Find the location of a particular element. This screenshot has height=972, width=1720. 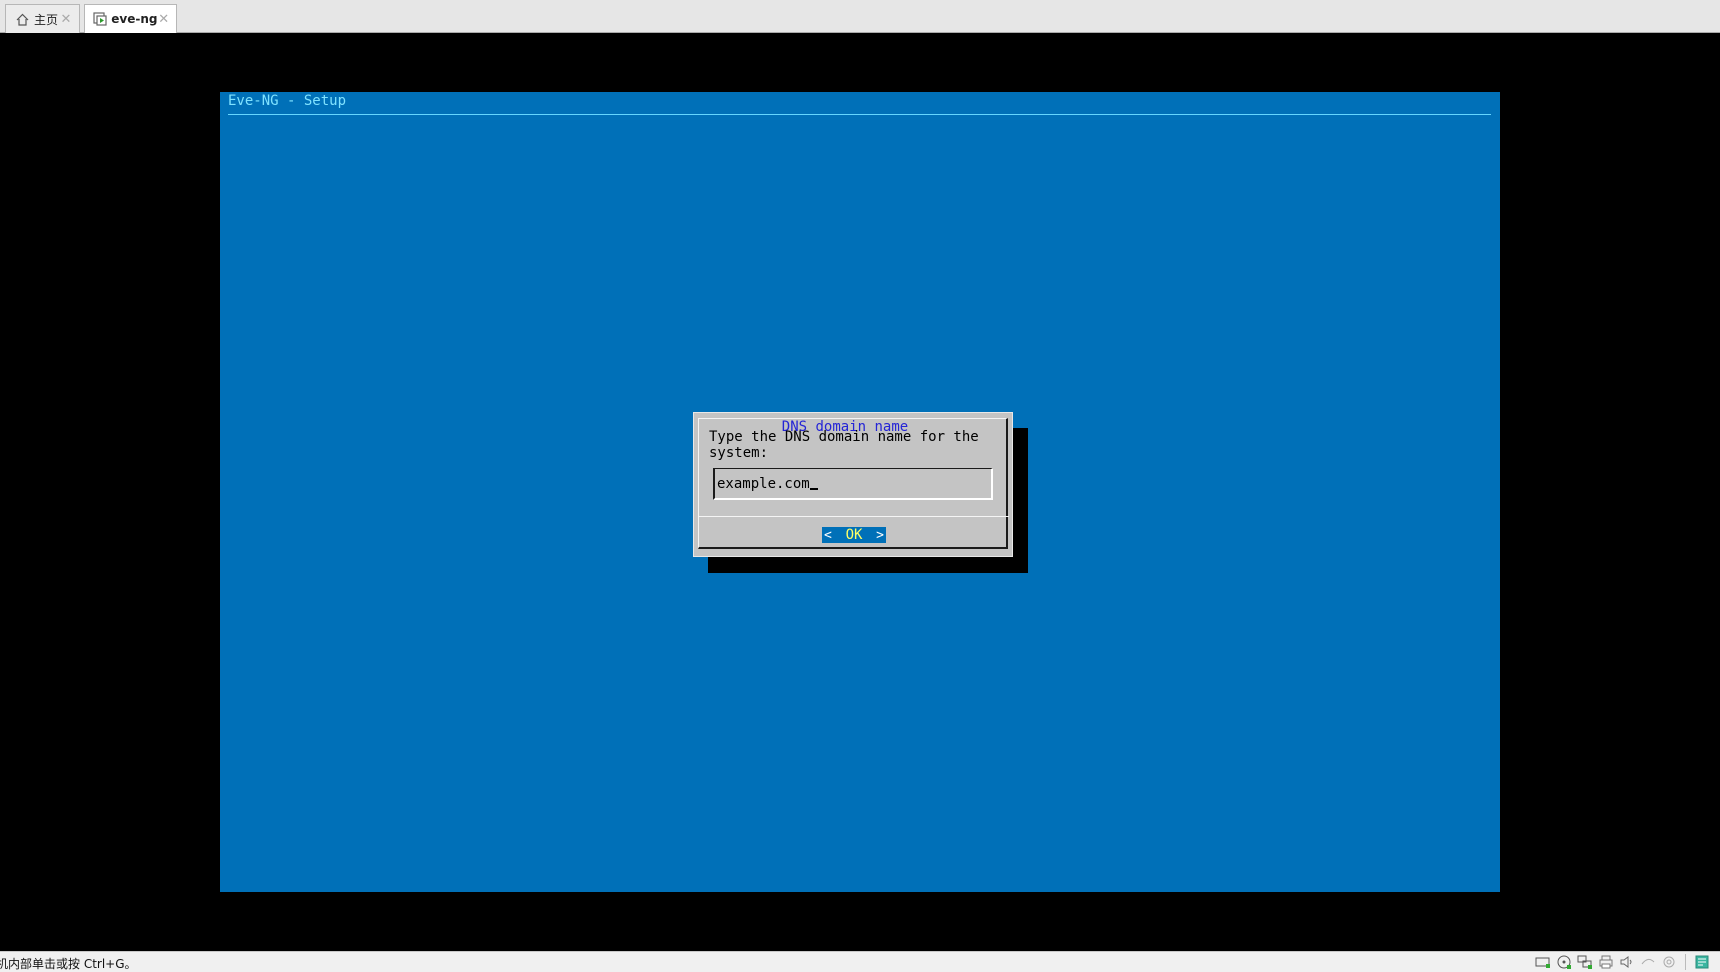

hard-disk-icon is located at coordinates (1543, 962).